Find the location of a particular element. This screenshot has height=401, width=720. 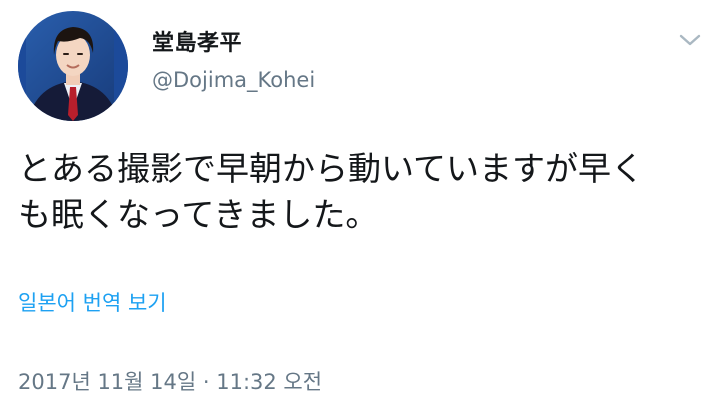

chevron-down-icon is located at coordinates (690, 40).